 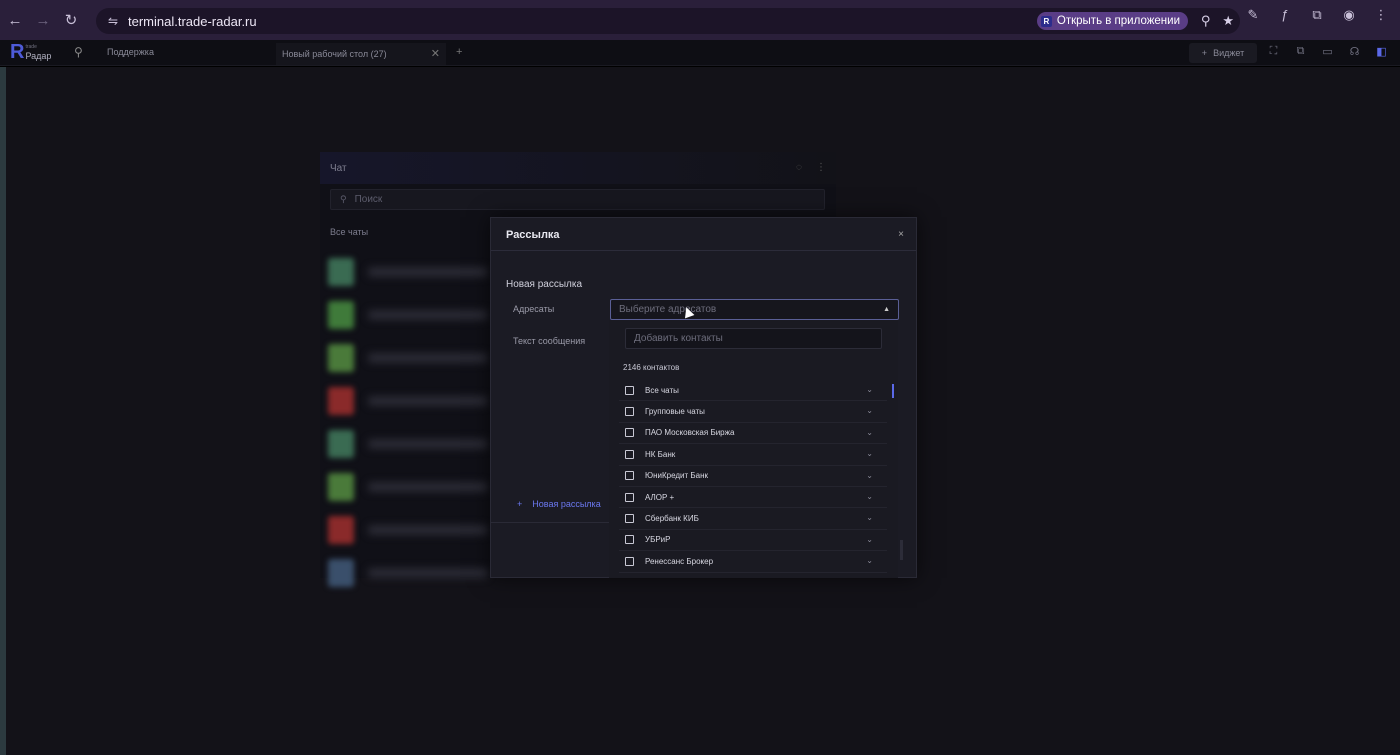 I want to click on pen-icon: ✎, so click(x=1253, y=15).